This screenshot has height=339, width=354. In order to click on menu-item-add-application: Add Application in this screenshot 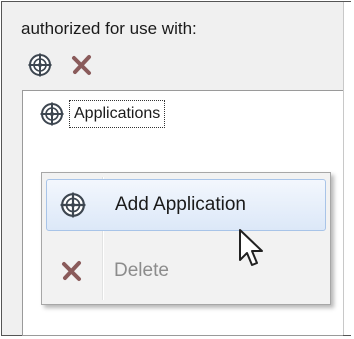, I will do `click(186, 205)`.